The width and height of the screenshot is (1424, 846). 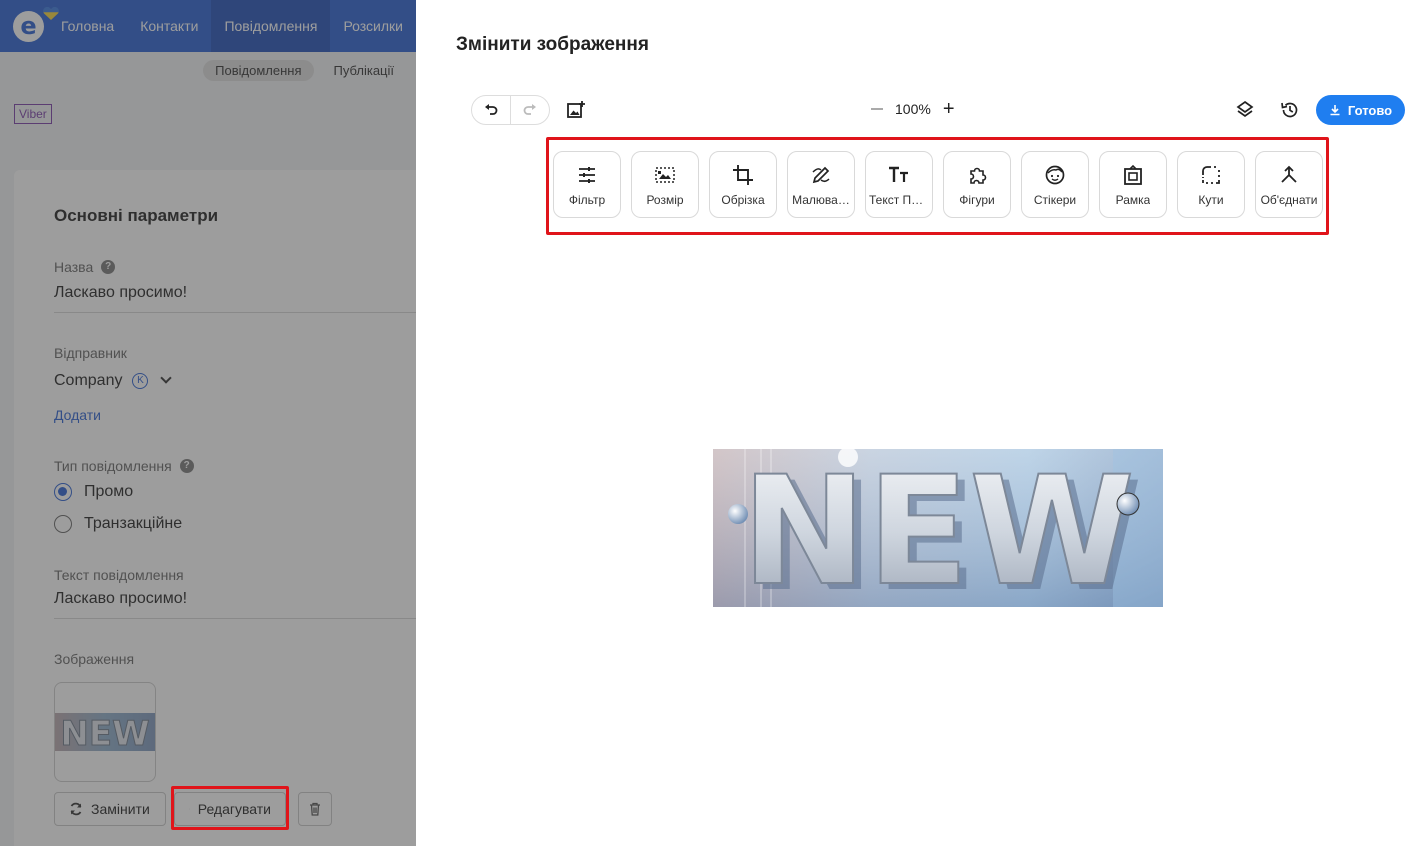 What do you see at coordinates (821, 175) in the screenshot?
I see `draw-icon` at bounding box center [821, 175].